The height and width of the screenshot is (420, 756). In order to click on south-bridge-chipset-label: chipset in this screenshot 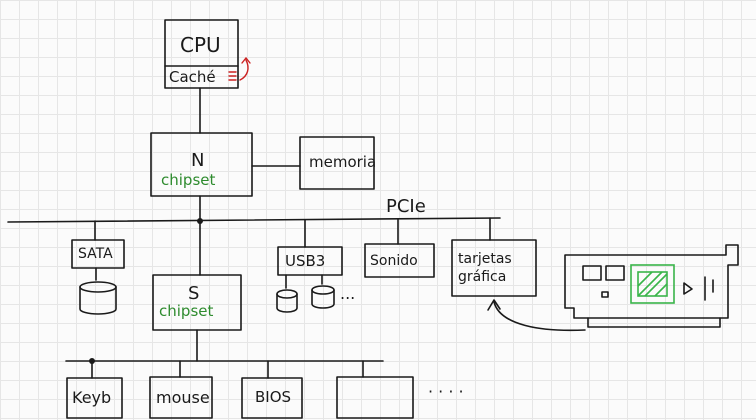, I will do `click(186, 311)`.